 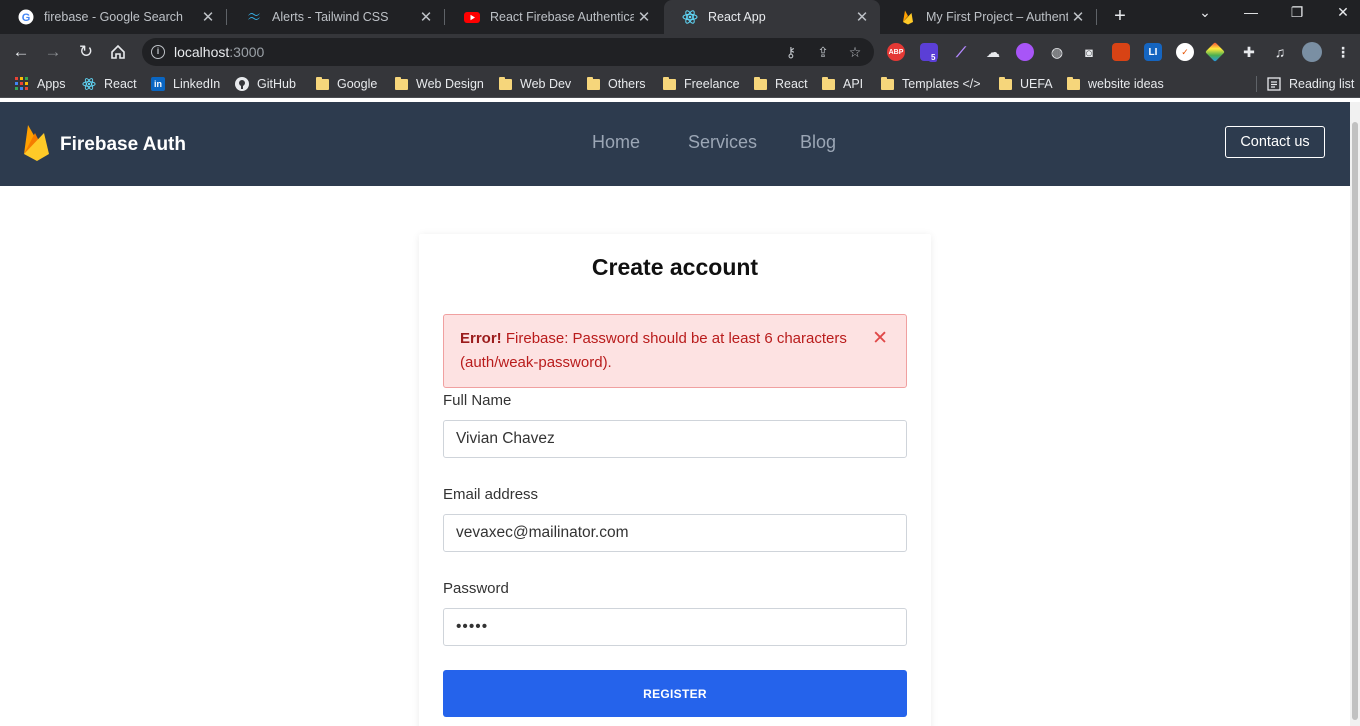 I want to click on bookmark-folder-web-dev: Web Dev, so click(x=534, y=84).